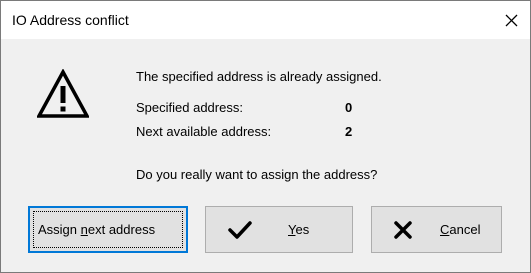  What do you see at coordinates (460, 229) in the screenshot?
I see `cancel-label: Cancel` at bounding box center [460, 229].